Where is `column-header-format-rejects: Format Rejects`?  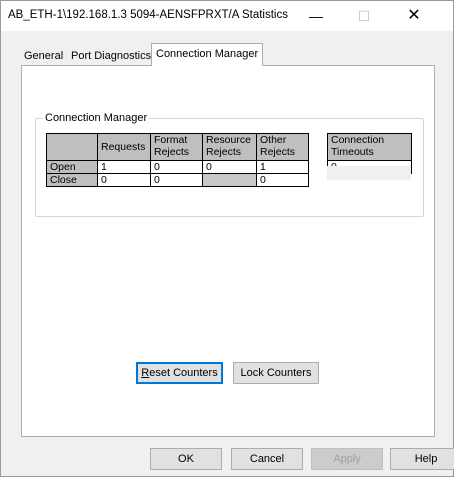
column-header-format-rejects: Format Rejects is located at coordinates (176, 147).